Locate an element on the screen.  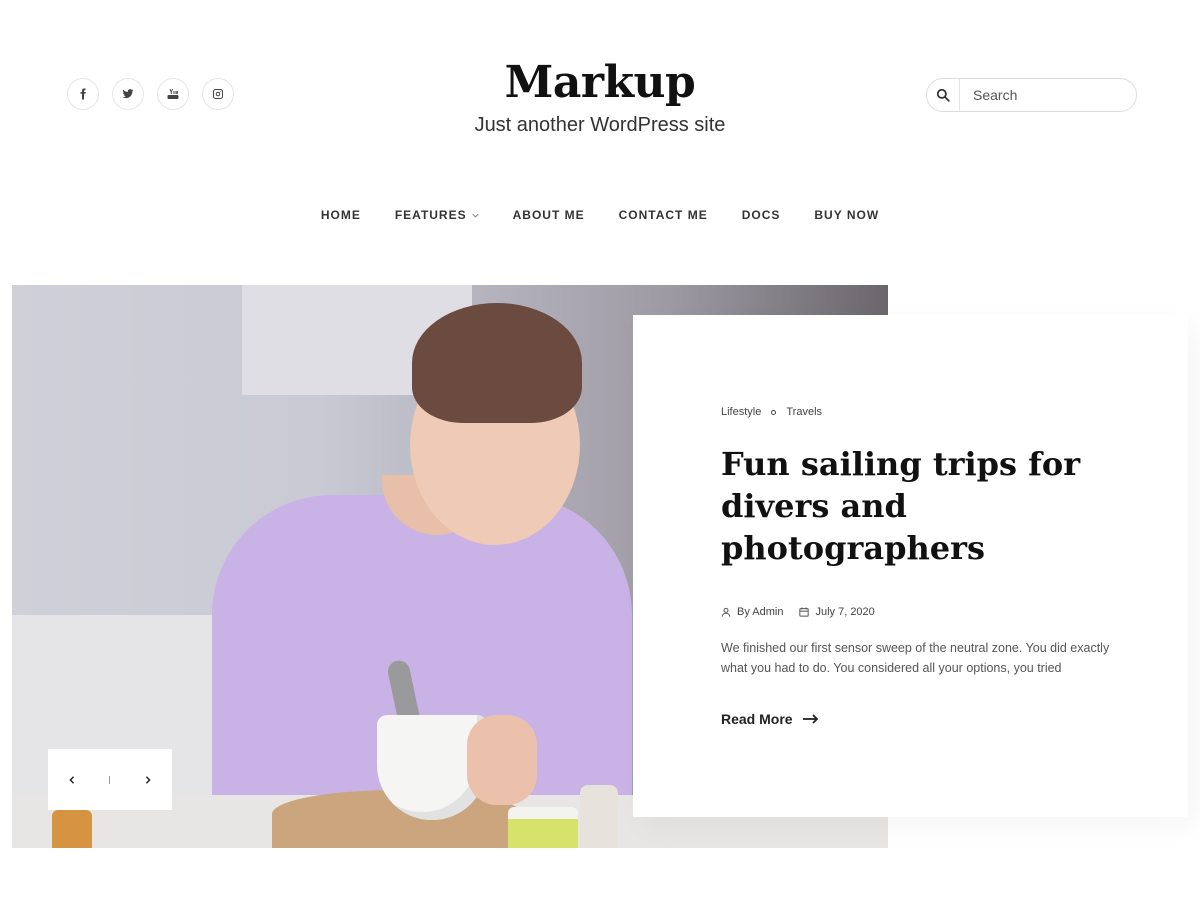
category-link-travels: Travels is located at coordinates (804, 412).